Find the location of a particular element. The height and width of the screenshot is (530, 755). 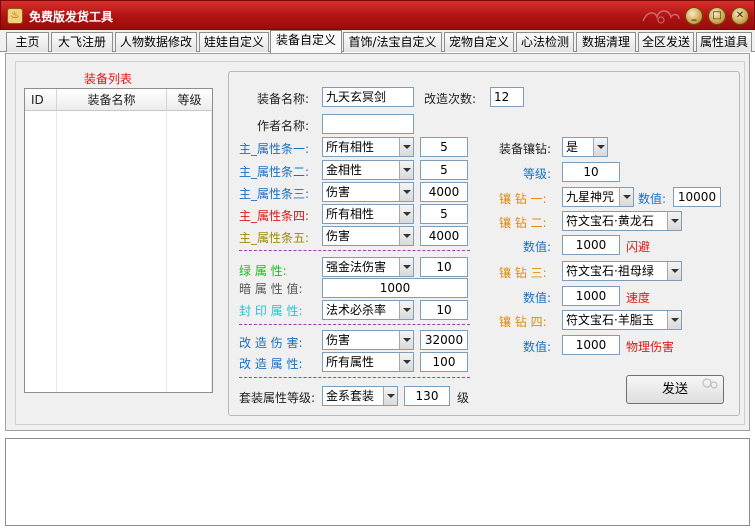

main-attr-5-value: 4000 is located at coordinates (444, 236).